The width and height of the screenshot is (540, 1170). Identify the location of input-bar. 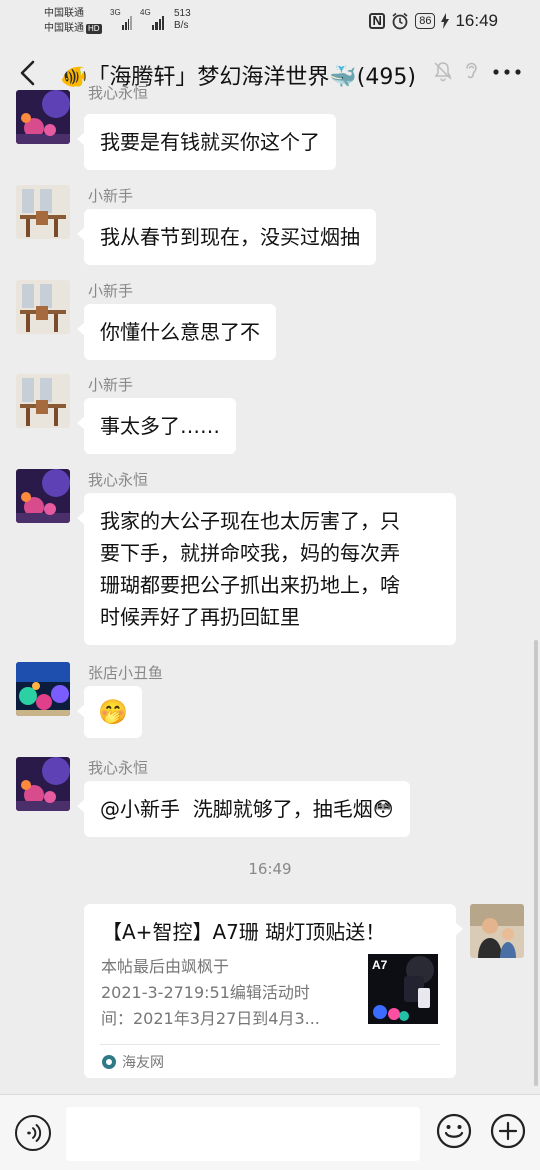
(270, 1132).